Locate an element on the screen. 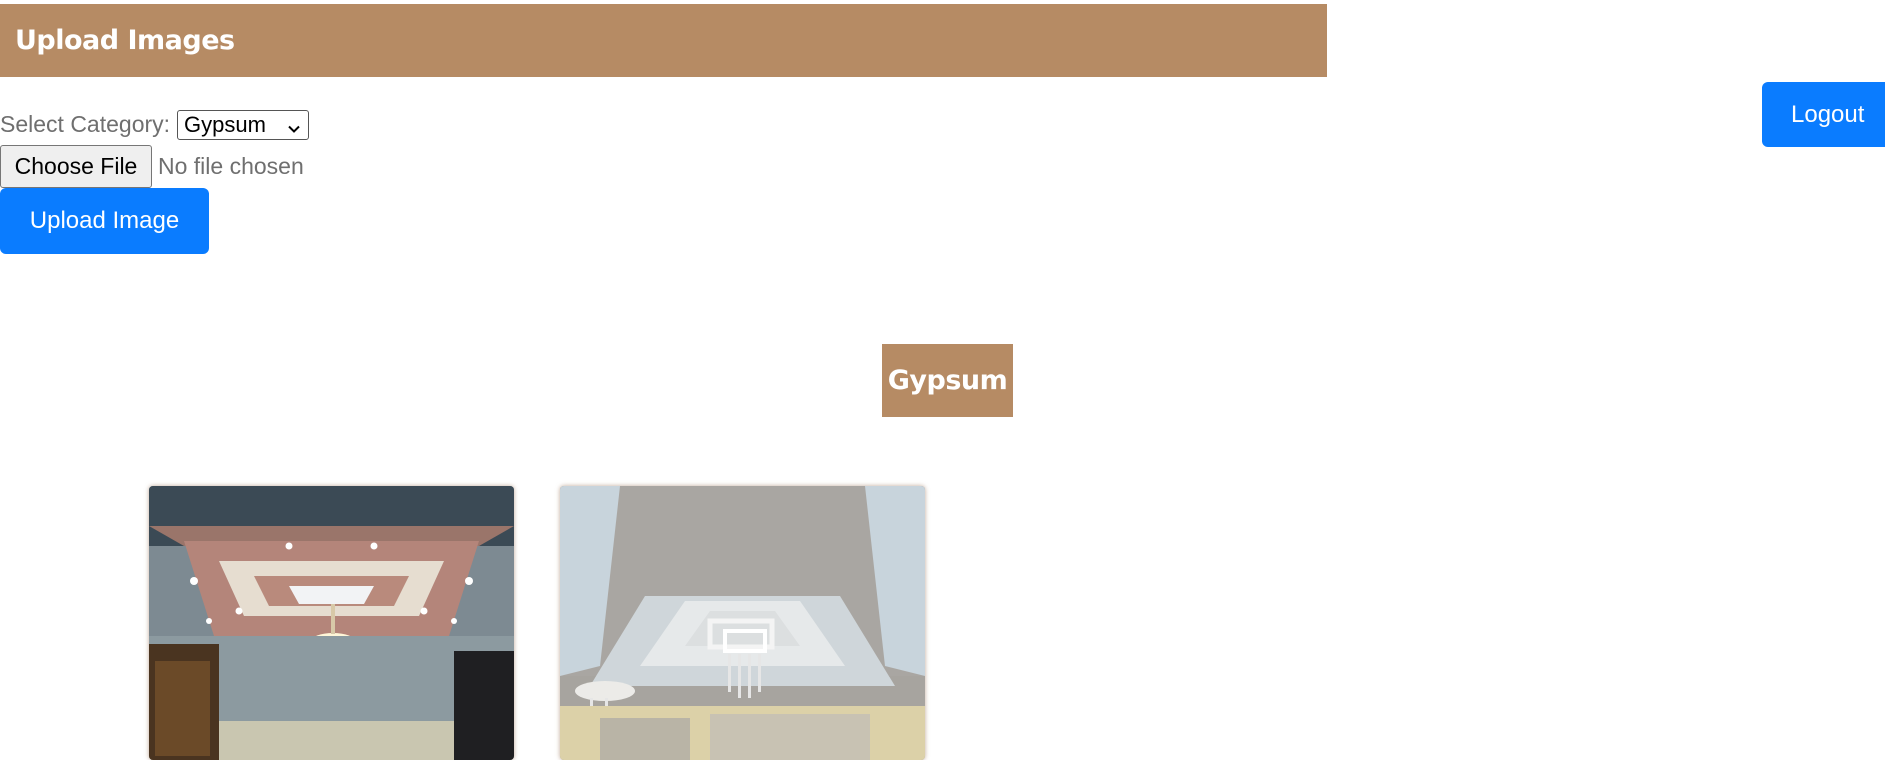  category-select: Gypsum is located at coordinates (243, 124).